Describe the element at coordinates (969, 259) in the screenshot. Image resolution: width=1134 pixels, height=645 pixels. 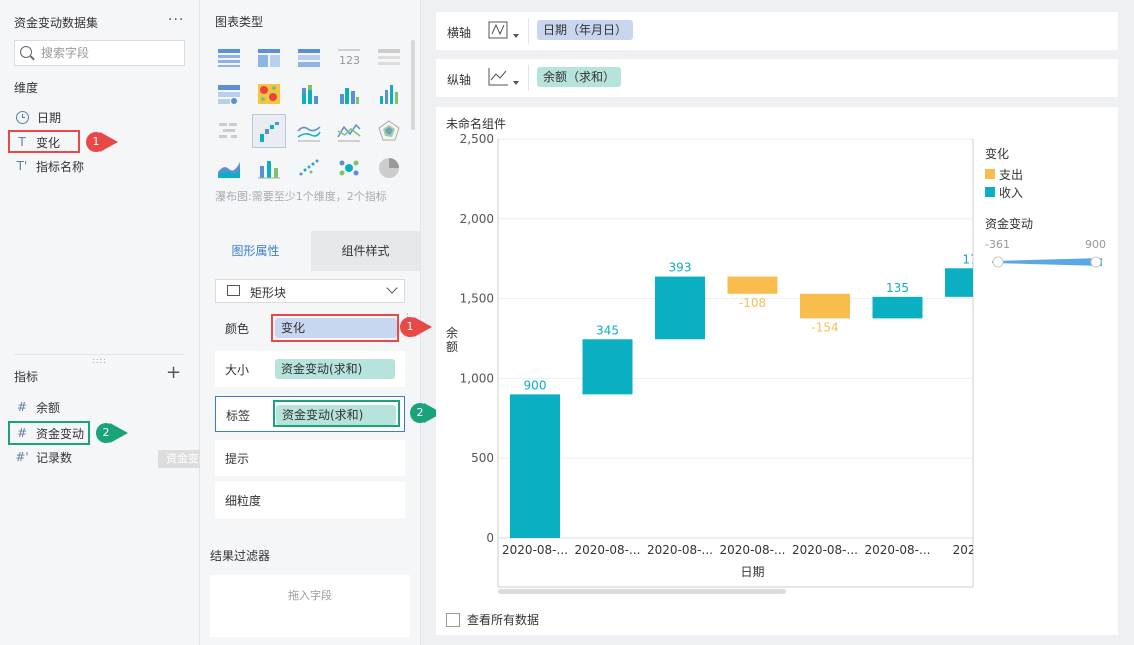
I see `data-label: 17` at that location.